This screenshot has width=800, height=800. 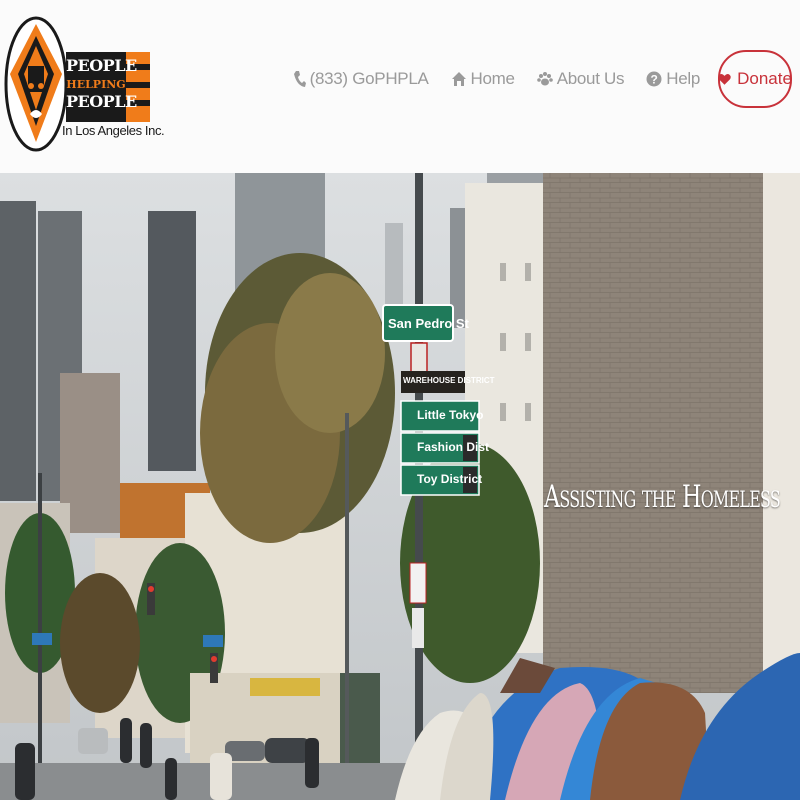 I want to click on hero-title: Assisting the Homeless, so click(x=662, y=497).